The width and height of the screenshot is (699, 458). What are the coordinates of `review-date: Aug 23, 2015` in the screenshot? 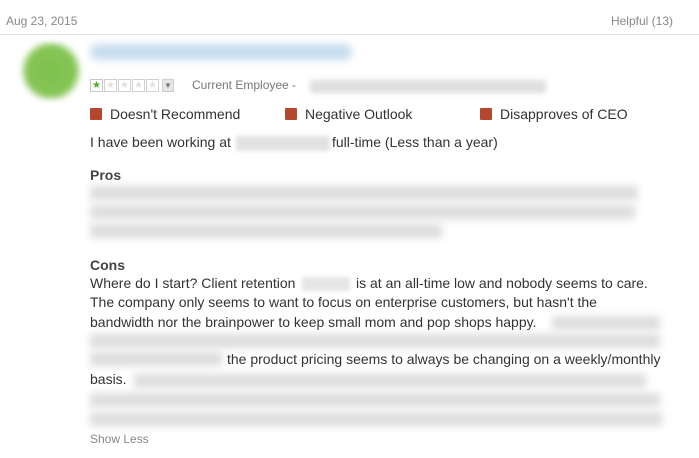 It's located at (42, 21).